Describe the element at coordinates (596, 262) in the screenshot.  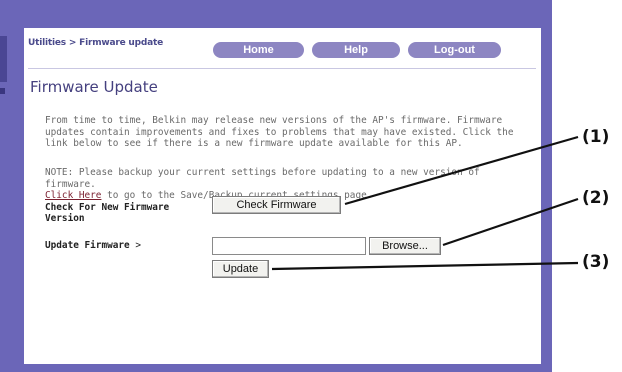
I see `callout-label-3: (3)` at that location.